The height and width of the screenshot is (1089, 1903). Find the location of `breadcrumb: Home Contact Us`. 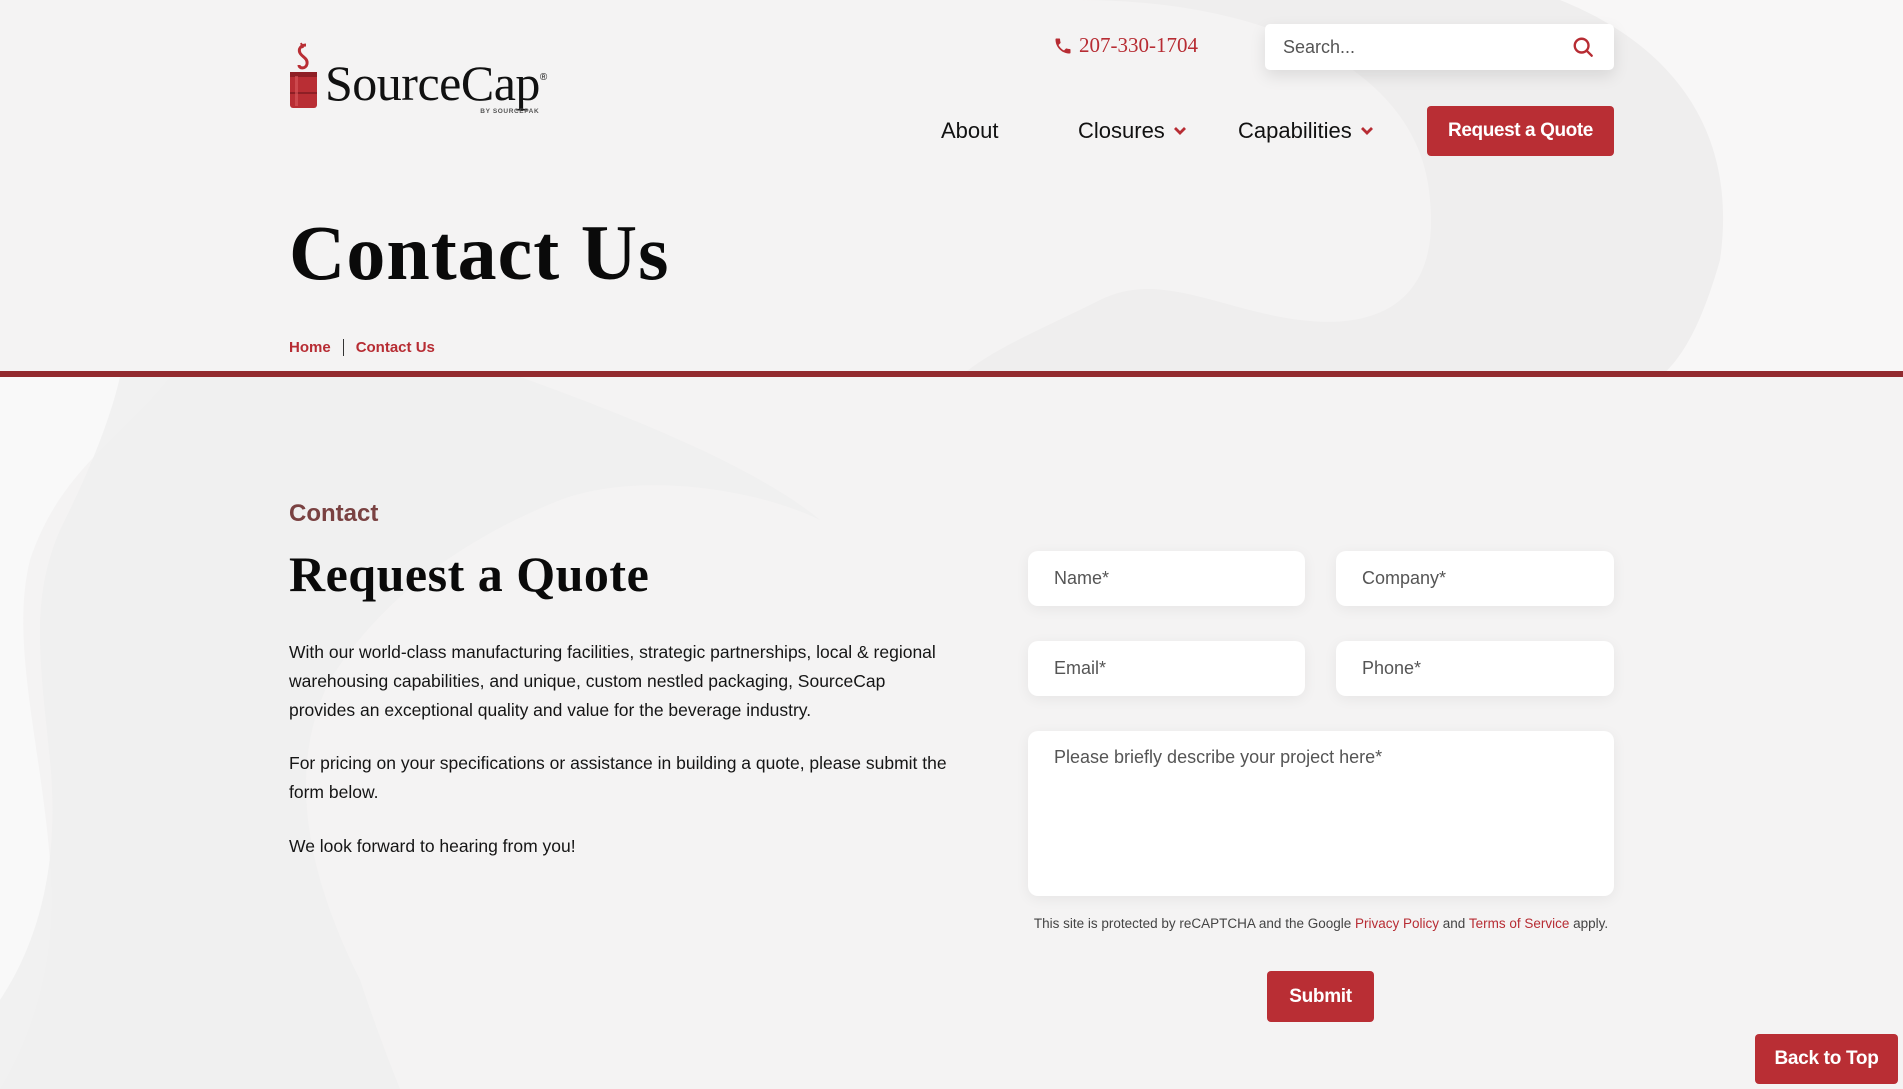

breadcrumb: Home Contact Us is located at coordinates (362, 347).